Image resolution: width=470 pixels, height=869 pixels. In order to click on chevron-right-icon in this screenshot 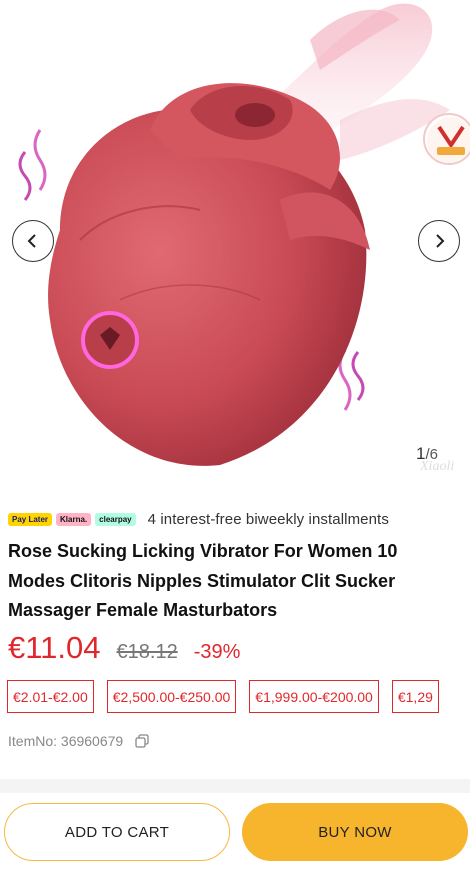, I will do `click(440, 241)`.